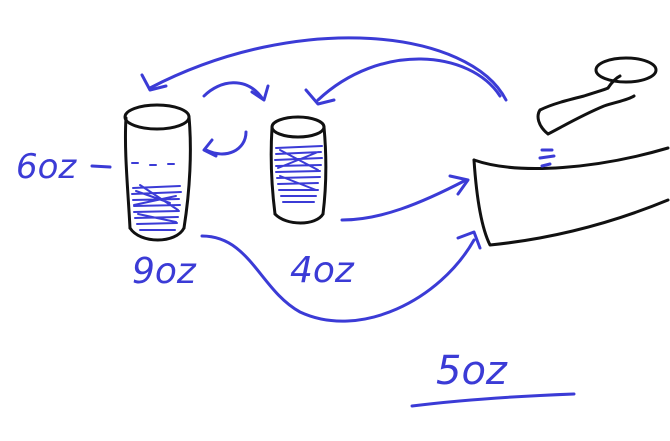  Describe the element at coordinates (164, 271) in the screenshot. I see `label-9oz: 9oz` at that location.